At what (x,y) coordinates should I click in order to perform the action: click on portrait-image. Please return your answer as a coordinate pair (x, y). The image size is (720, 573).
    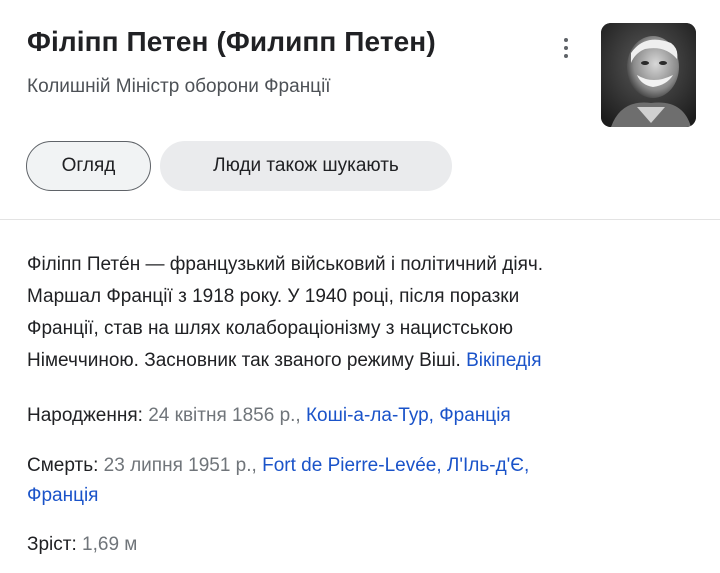
    Looking at the image, I should click on (648, 75).